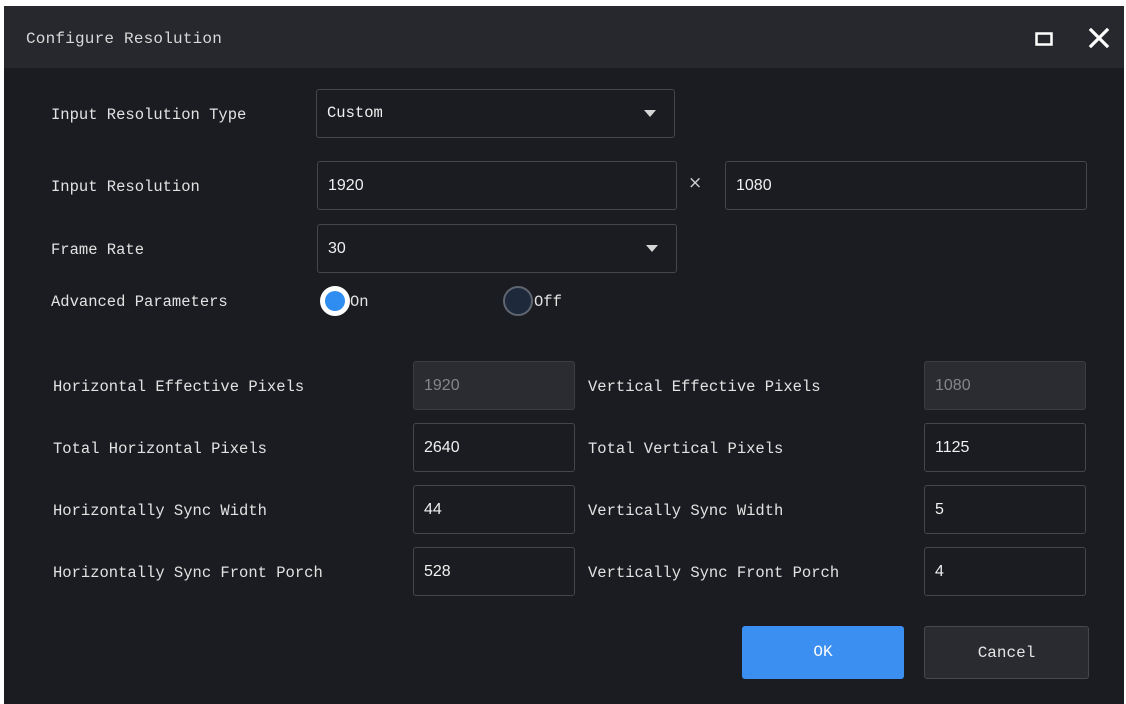 This screenshot has width=1126, height=704. I want to click on input-resolution-height-input: 1080, so click(906, 185).